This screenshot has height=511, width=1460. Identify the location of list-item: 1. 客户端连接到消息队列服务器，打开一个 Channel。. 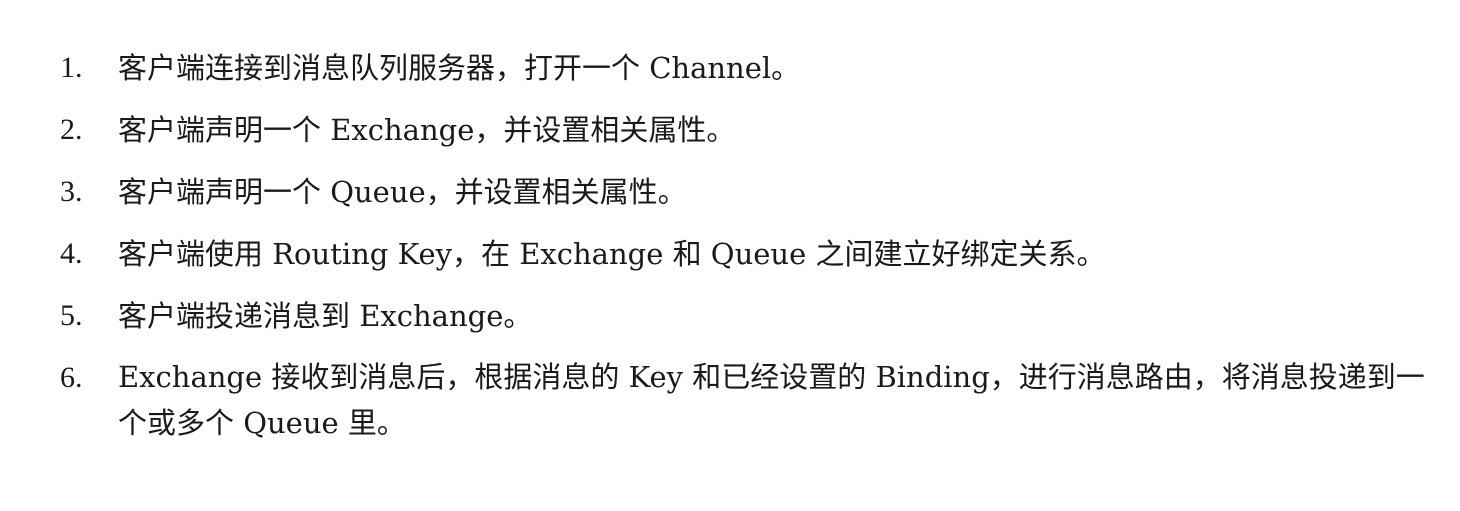
(750, 68).